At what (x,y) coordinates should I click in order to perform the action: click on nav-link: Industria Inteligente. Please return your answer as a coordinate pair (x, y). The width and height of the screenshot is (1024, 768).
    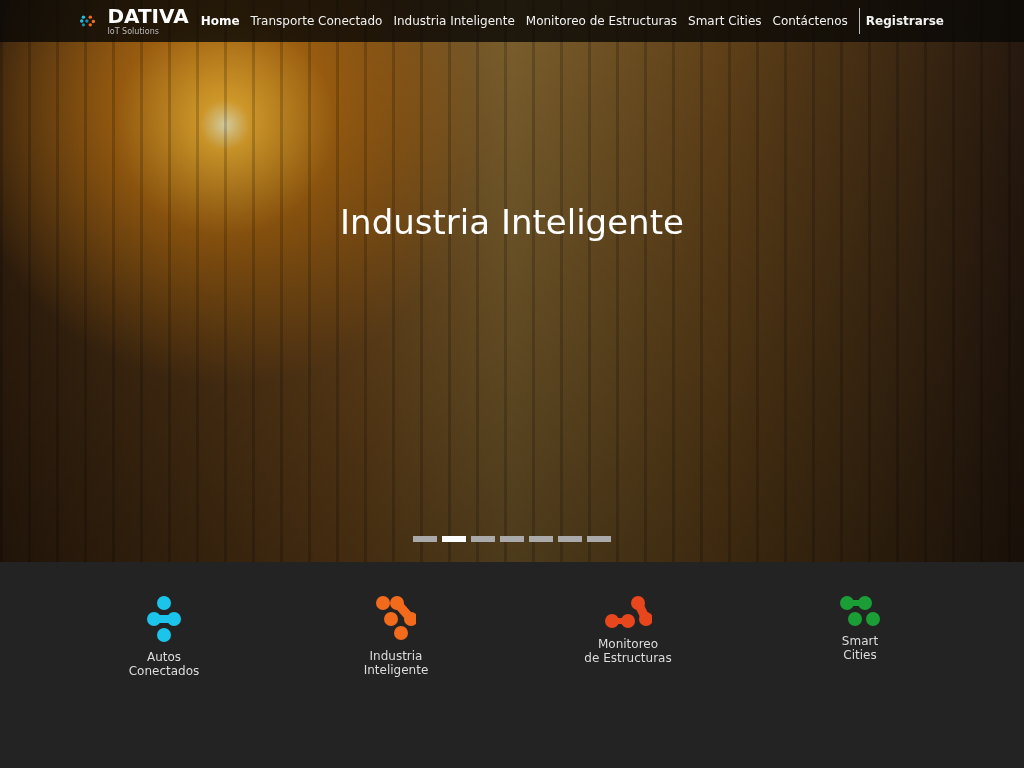
    Looking at the image, I should click on (454, 21).